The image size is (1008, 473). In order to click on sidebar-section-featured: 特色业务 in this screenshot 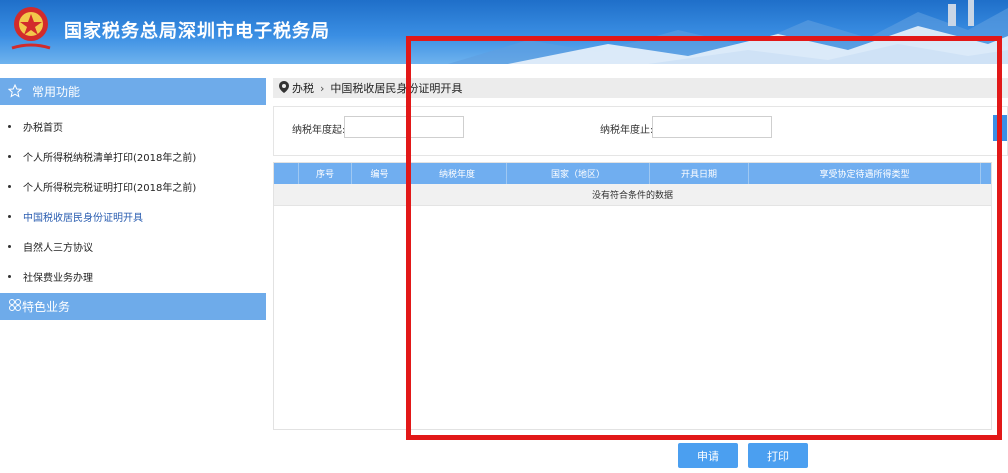, I will do `click(133, 306)`.